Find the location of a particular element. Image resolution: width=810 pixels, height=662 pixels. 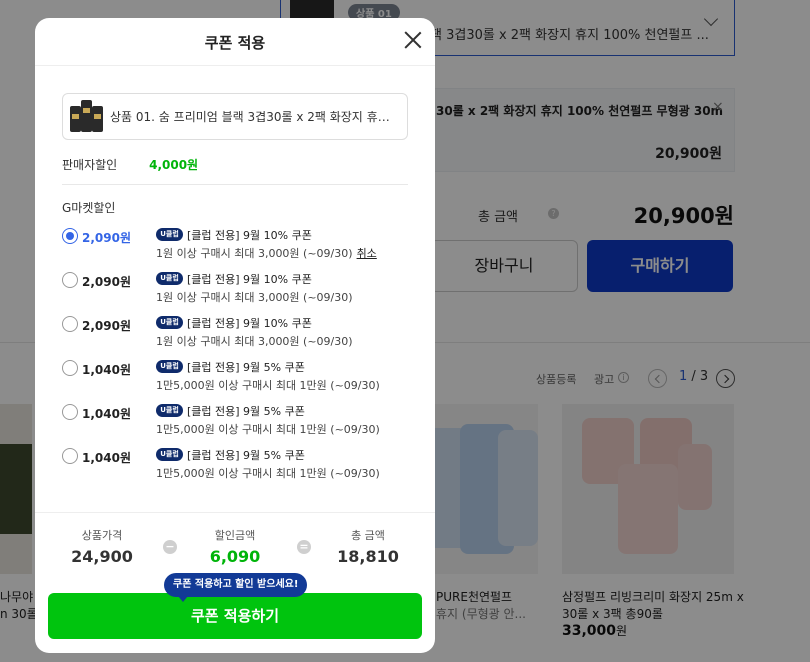

summary-discount: 할인금액 6,090 is located at coordinates (235, 546).